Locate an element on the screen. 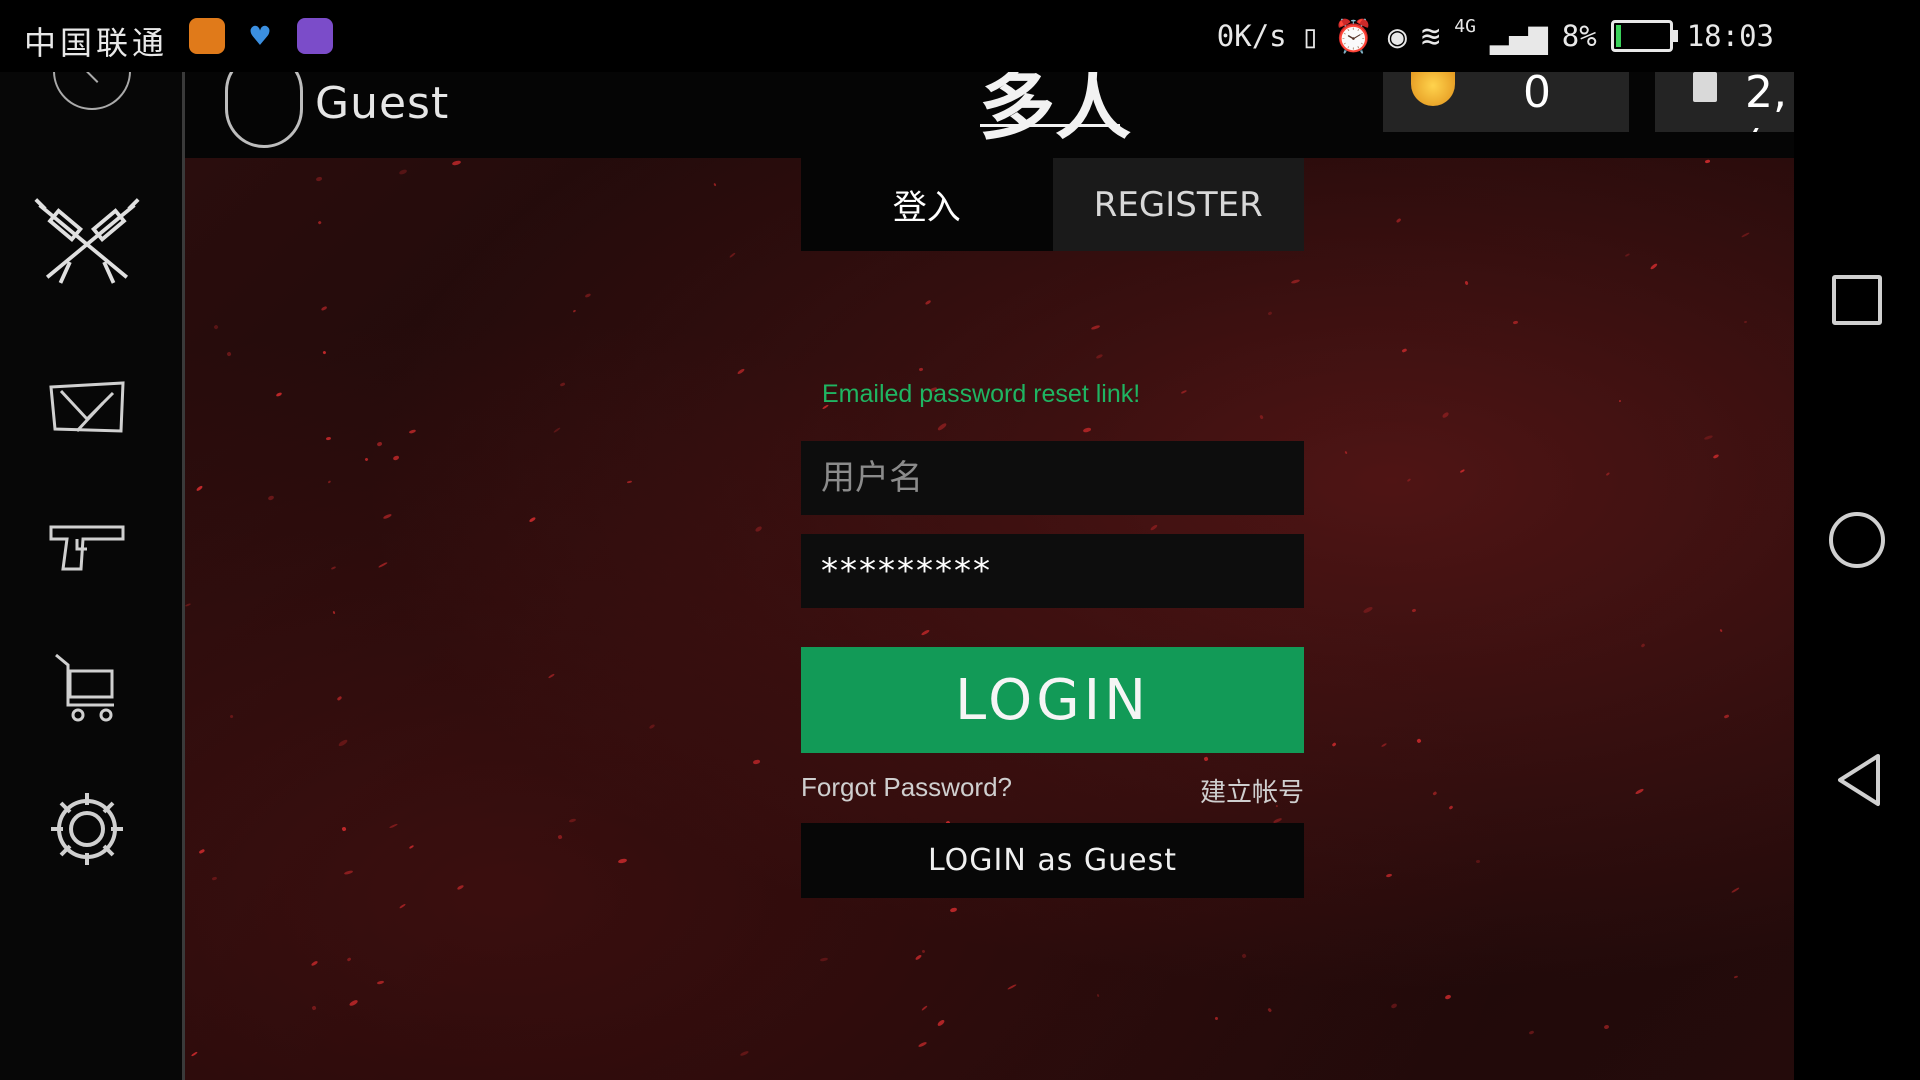 The width and height of the screenshot is (1920, 1080). alarm-icon: ⏰ is located at coordinates (1353, 36).